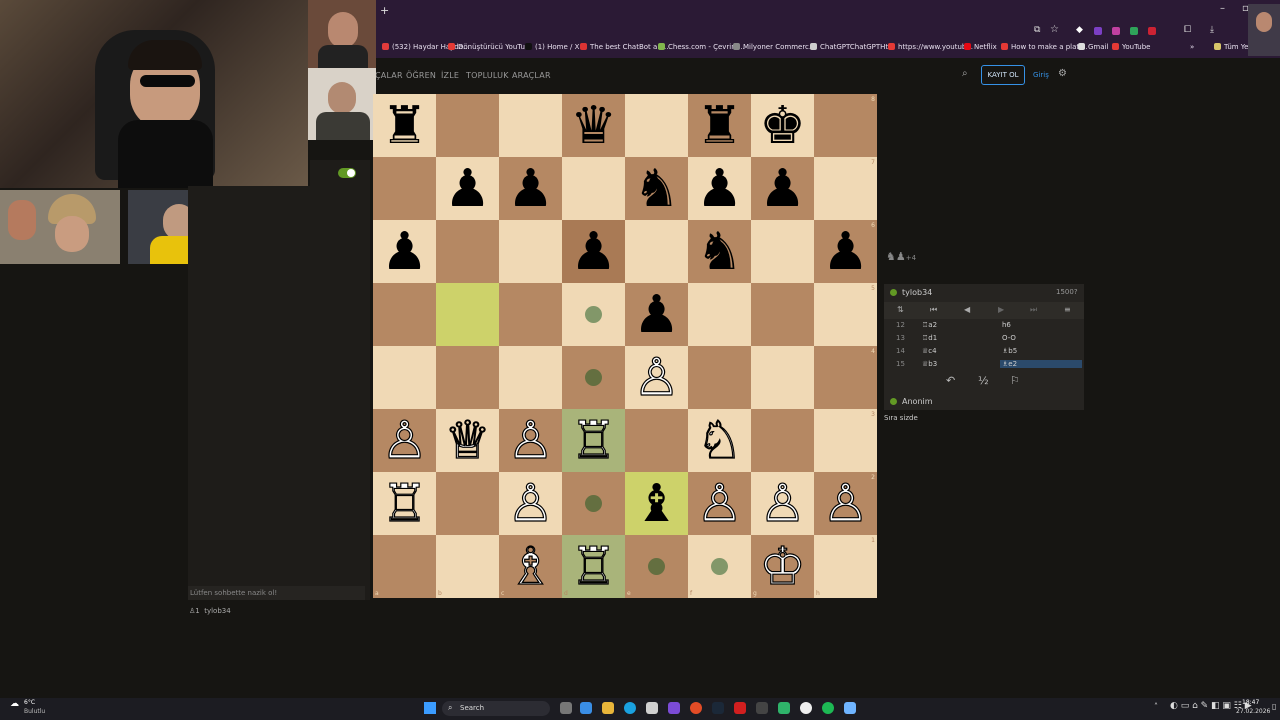  I want to click on weather-icon: ☁, so click(14, 704).